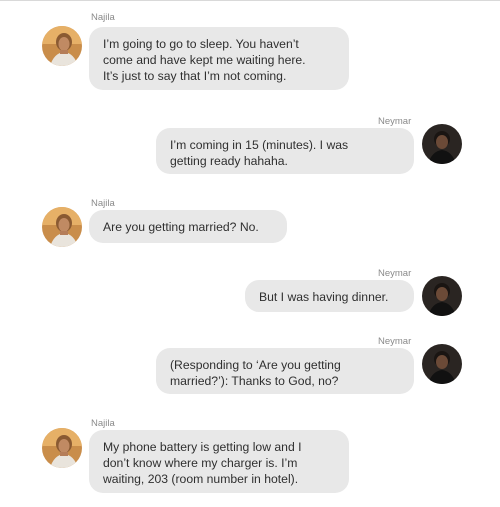 The height and width of the screenshot is (507, 500). Describe the element at coordinates (195, 76) in the screenshot. I see `message-text: It’s just to say that I’m not coming.` at that location.